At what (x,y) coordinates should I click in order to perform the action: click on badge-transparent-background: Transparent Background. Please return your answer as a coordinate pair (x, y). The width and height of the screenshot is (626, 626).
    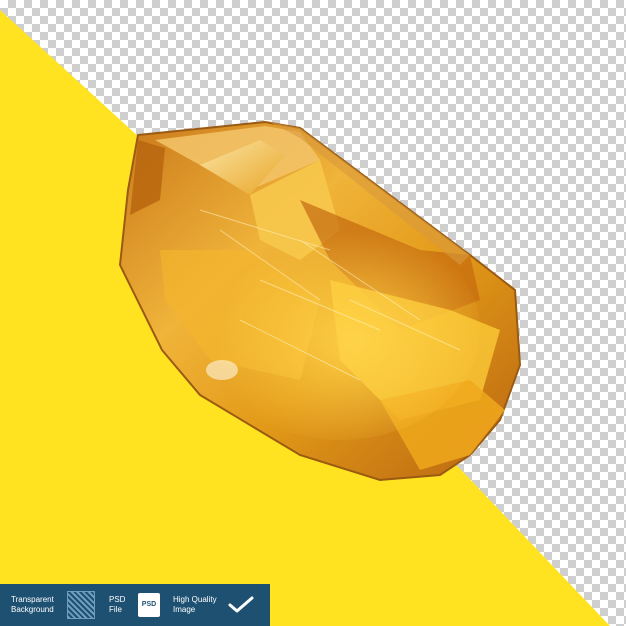
    Looking at the image, I should click on (47, 605).